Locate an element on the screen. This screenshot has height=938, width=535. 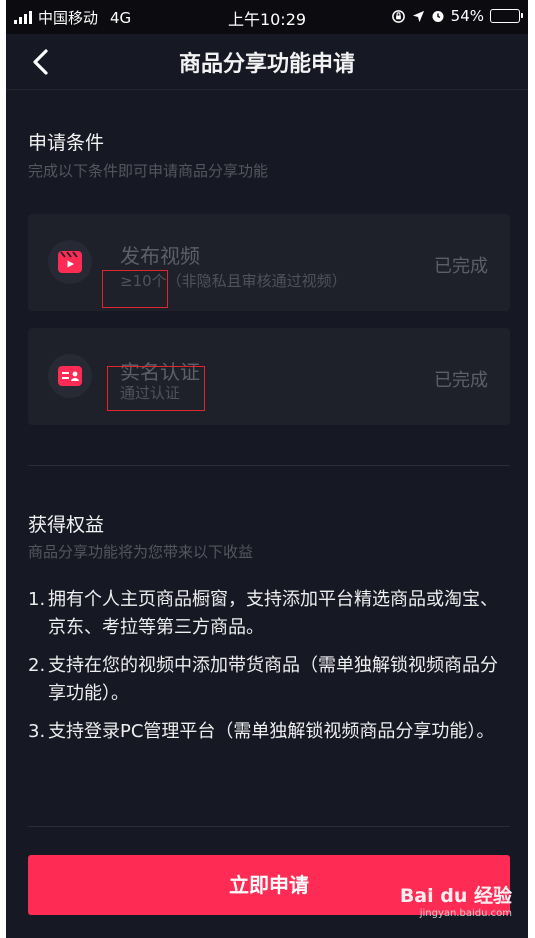
benefit-number: 3. is located at coordinates (37, 731).